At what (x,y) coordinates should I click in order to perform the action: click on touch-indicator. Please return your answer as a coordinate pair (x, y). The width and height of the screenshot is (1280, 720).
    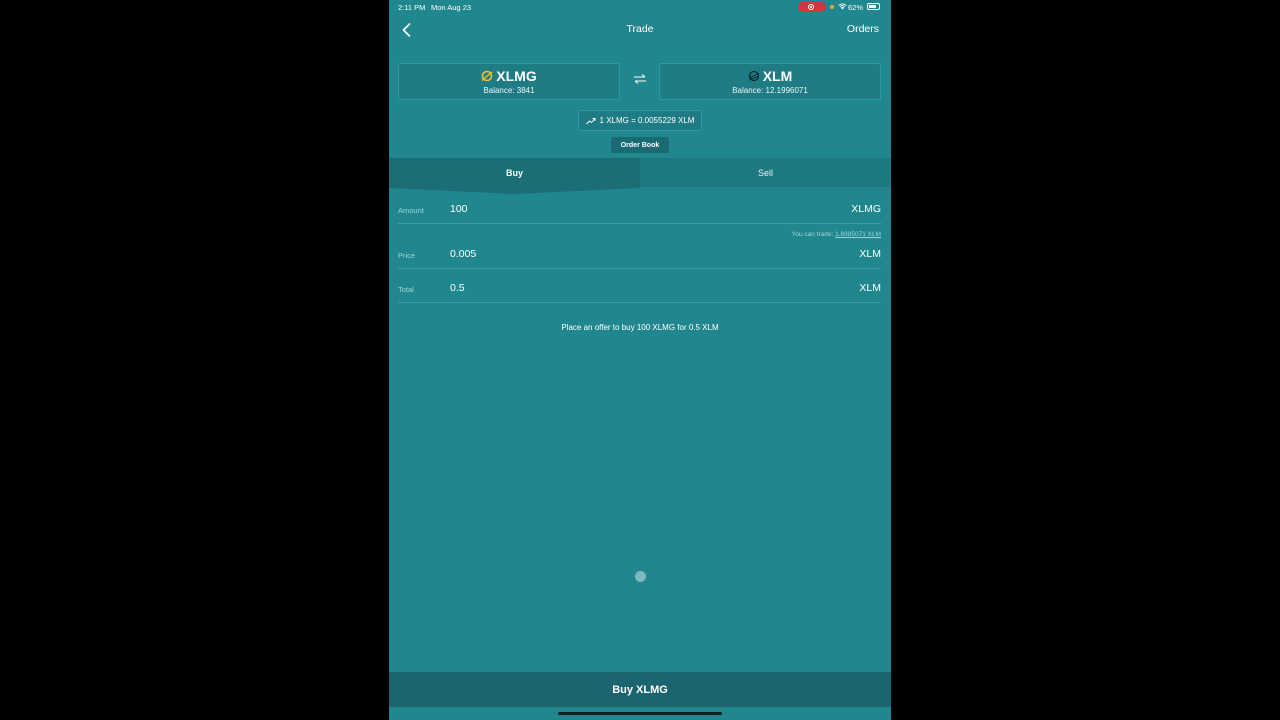
    Looking at the image, I should click on (640, 576).